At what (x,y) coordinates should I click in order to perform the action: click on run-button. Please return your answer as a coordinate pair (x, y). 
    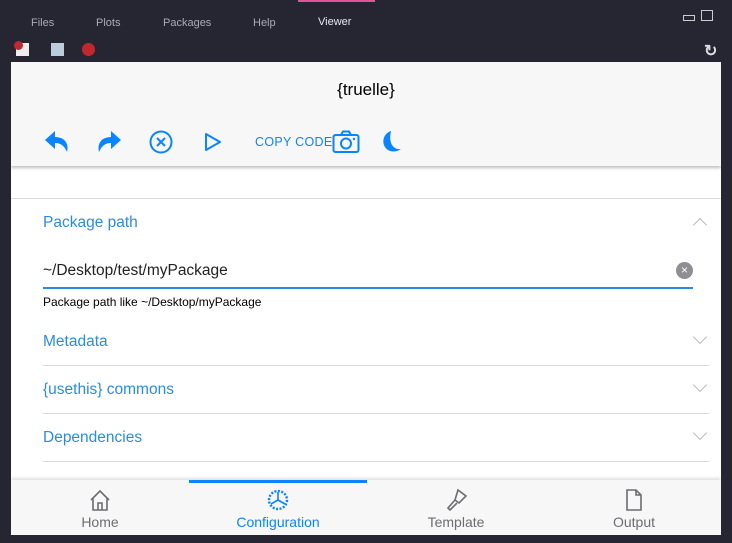
    Looking at the image, I should click on (213, 142).